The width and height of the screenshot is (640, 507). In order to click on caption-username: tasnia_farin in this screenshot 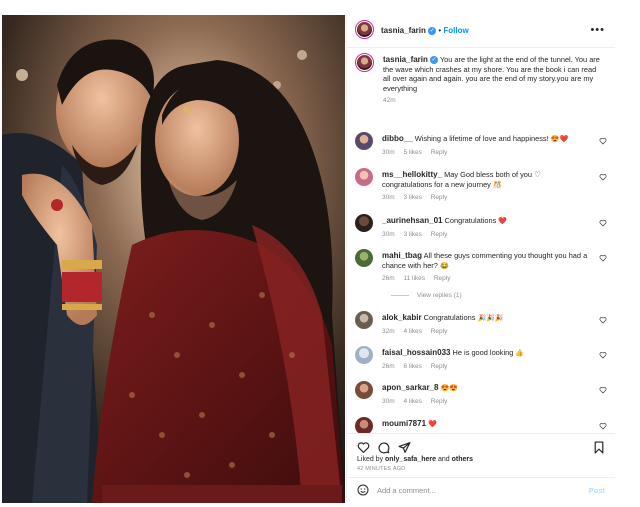, I will do `click(405, 59)`.